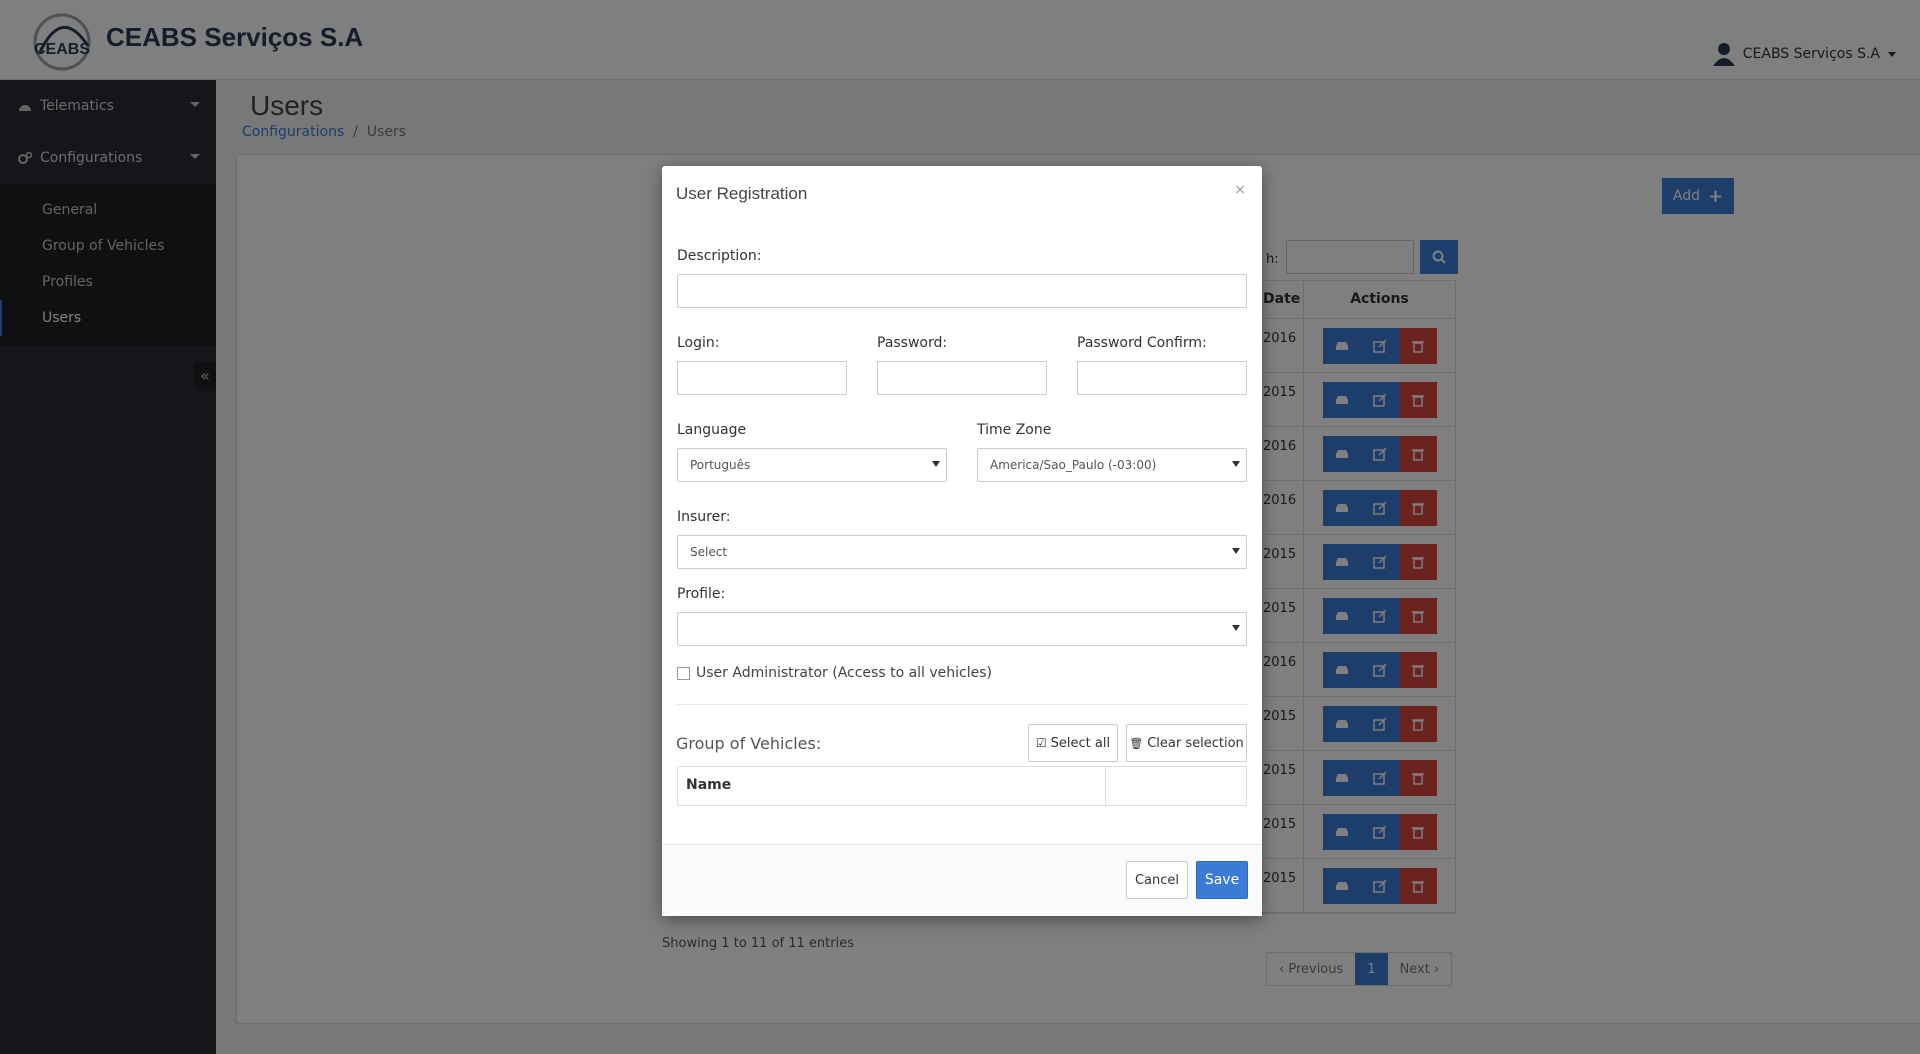 Image resolution: width=1920 pixels, height=1054 pixels. What do you see at coordinates (962, 629) in the screenshot?
I see `profile-select` at bounding box center [962, 629].